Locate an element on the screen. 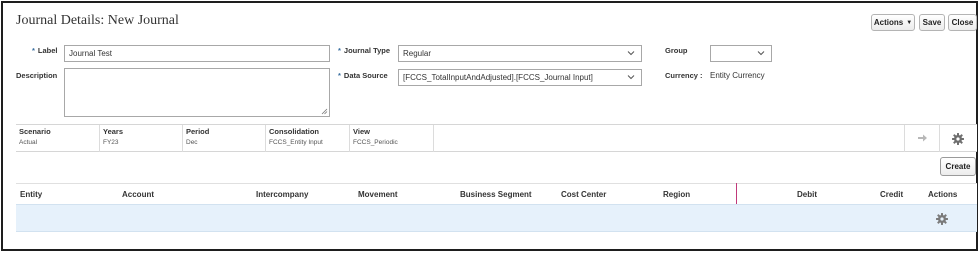  column-header-movement: Movement is located at coordinates (378, 194).